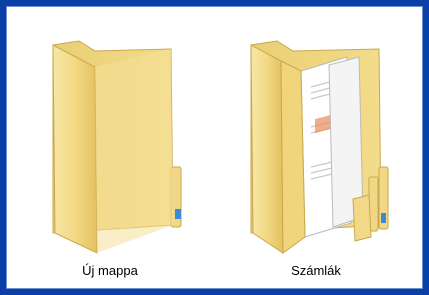 The image size is (429, 295). Describe the element at coordinates (316, 270) in the screenshot. I see `folder-label: Számlák` at that location.